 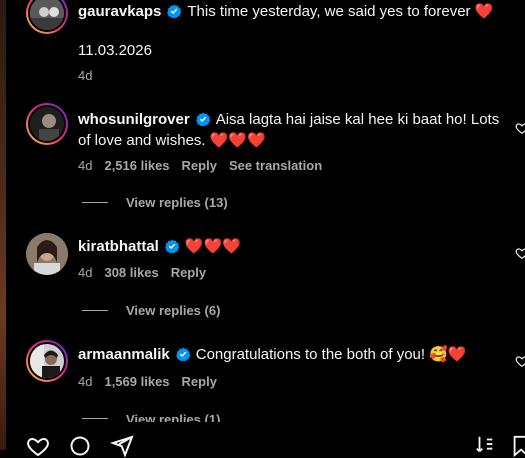 I want to click on share-icon, so click(x=122, y=446).